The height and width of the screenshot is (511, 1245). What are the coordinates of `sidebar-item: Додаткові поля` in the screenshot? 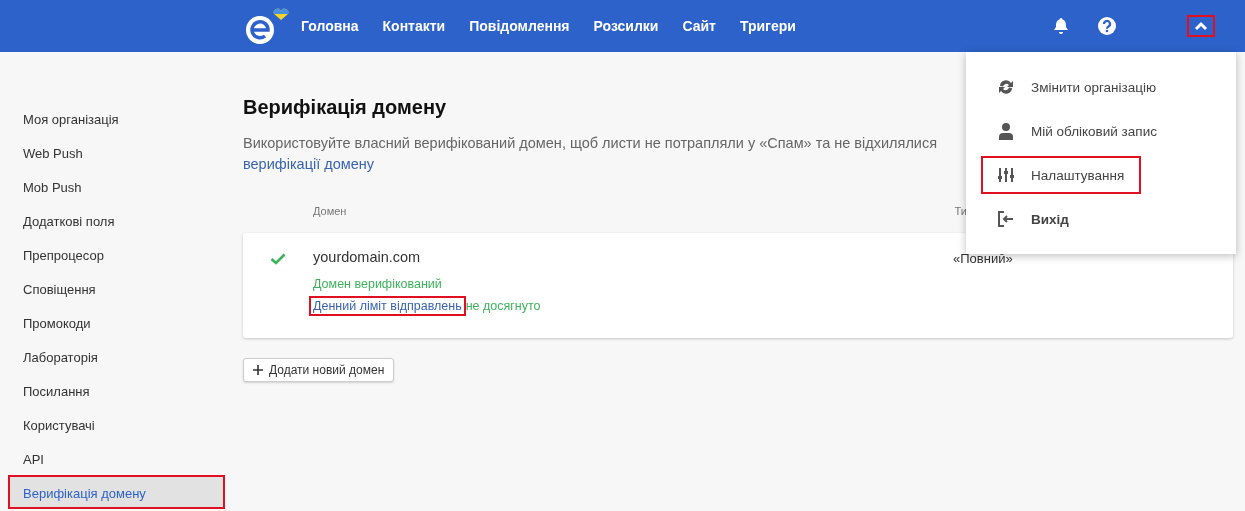 It's located at (116, 220).